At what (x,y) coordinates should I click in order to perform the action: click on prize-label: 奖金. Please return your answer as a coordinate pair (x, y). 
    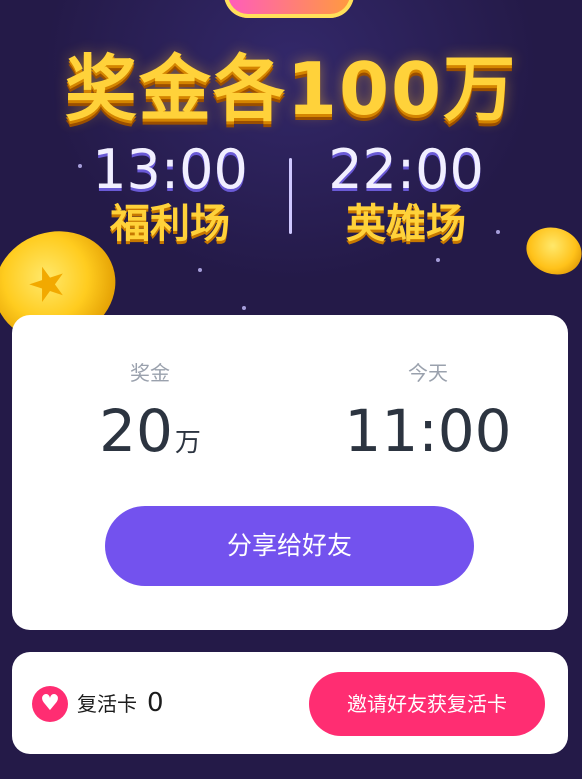
    Looking at the image, I should click on (150, 373).